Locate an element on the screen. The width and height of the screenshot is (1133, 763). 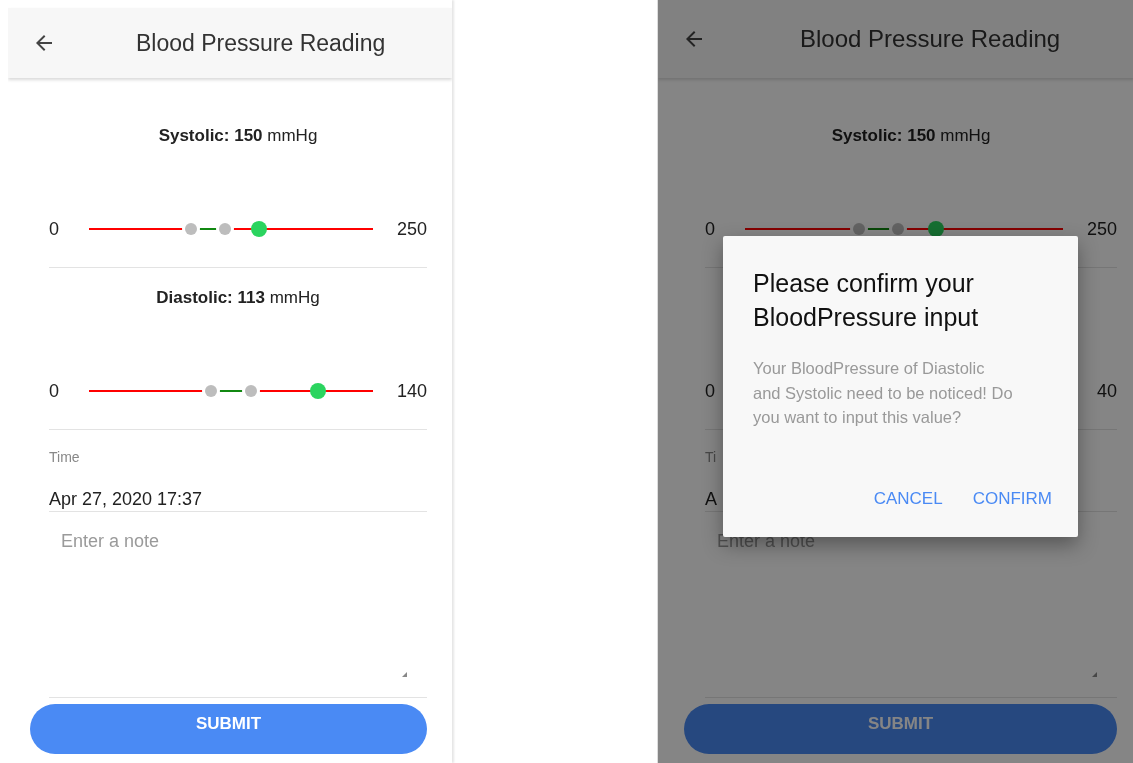
reading-label: Diastolic: 113 mmHg is located at coordinates (238, 297).